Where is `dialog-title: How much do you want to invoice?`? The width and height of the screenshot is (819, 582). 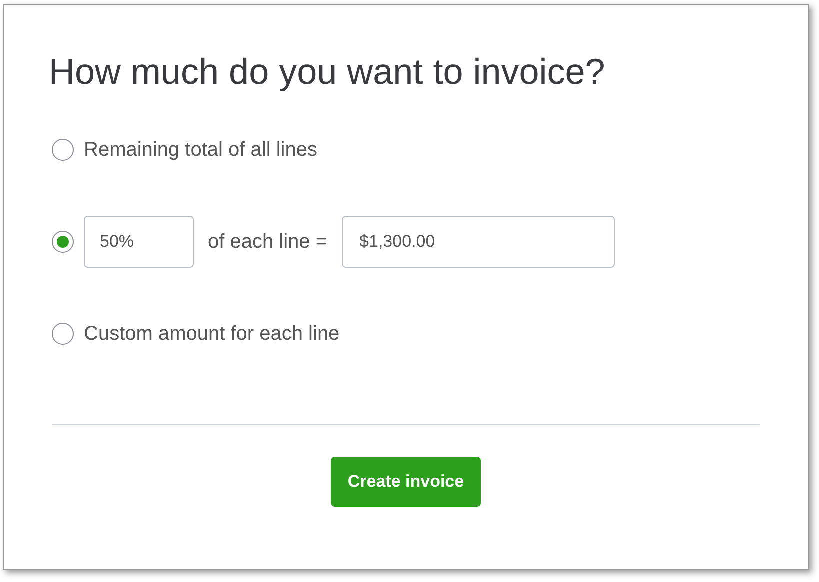
dialog-title: How much do you want to invoice? is located at coordinates (327, 72).